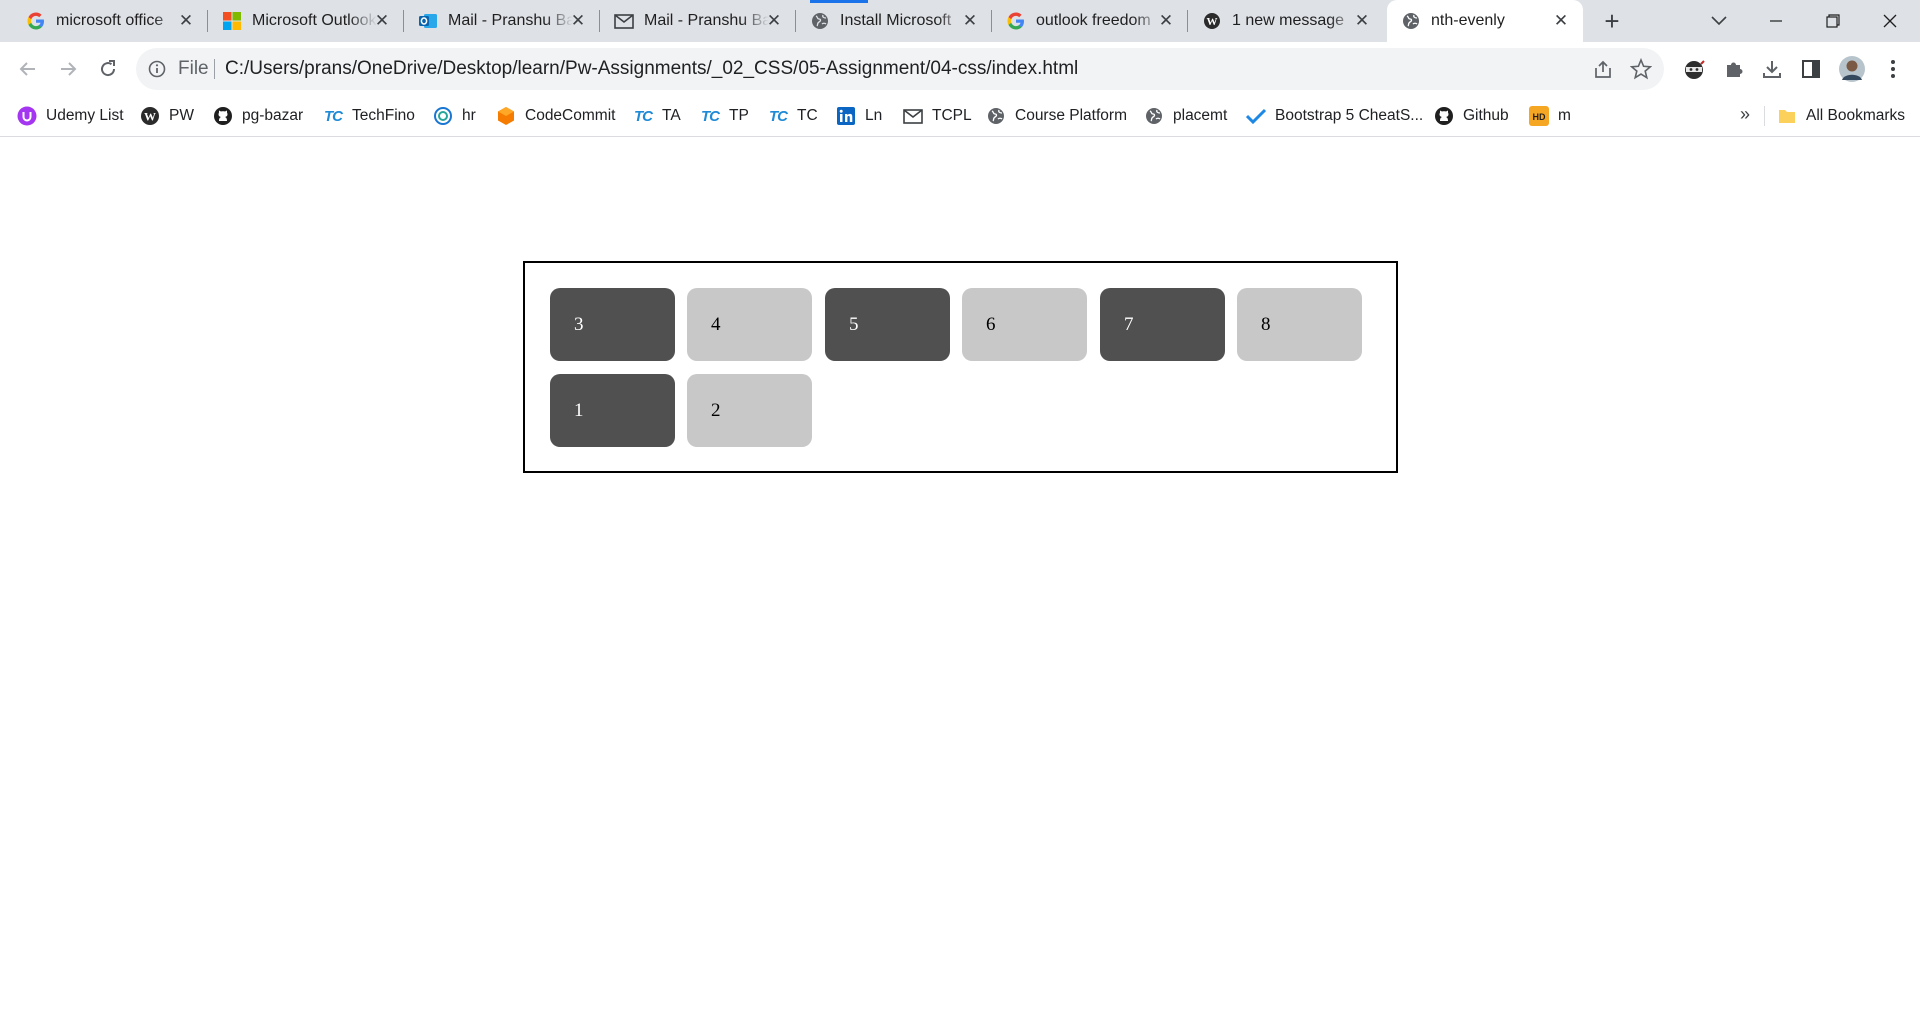 This screenshot has width=1920, height=1027. I want to click on chevron-down-icon, so click(1719, 21).